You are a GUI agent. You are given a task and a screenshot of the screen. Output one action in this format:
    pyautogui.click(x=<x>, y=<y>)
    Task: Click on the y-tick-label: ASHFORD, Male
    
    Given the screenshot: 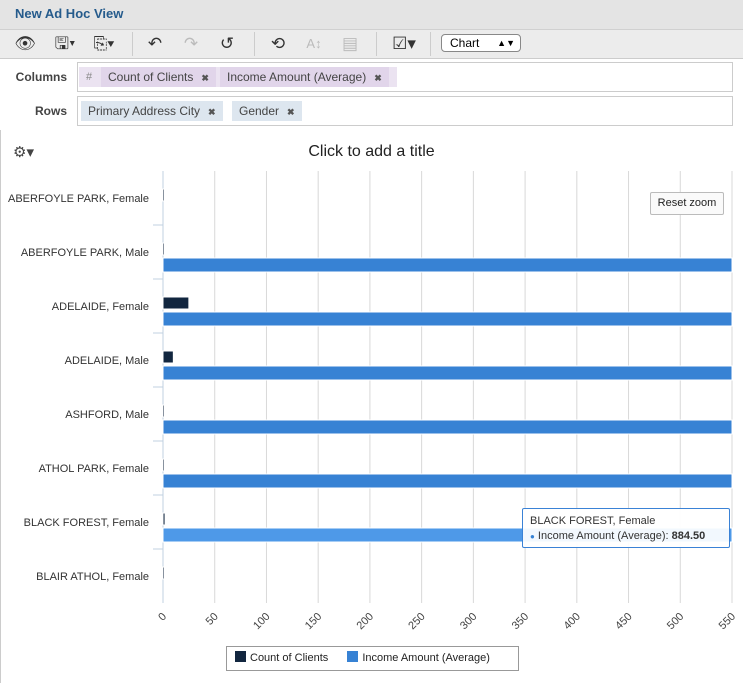 What is the action you would take?
    pyautogui.click(x=107, y=415)
    